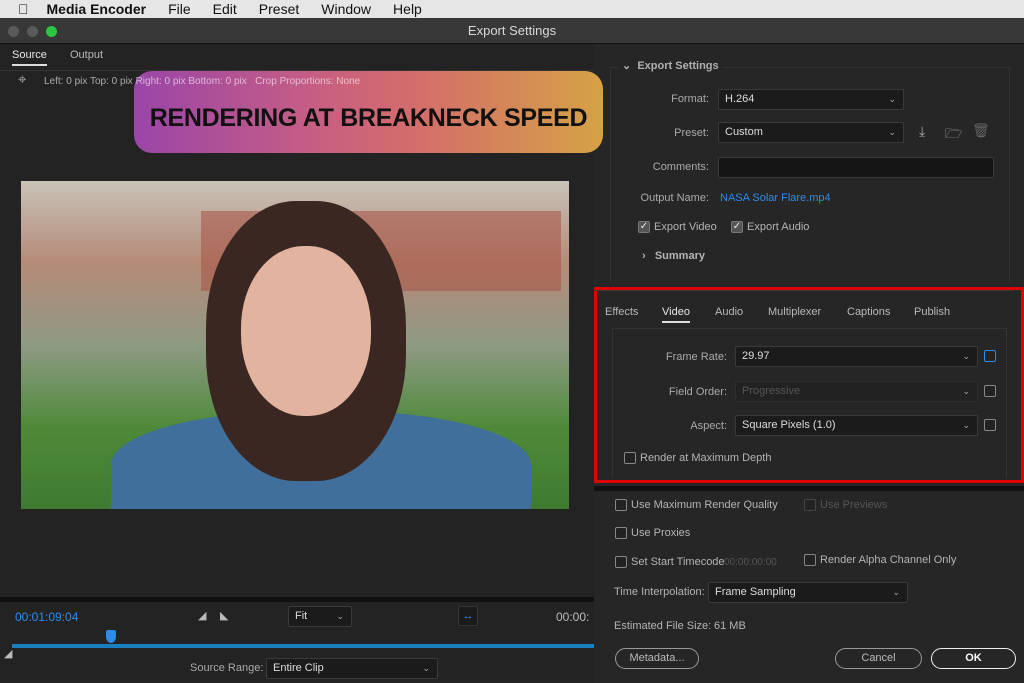  I want to click on export-settings-header: ⌄ Export Settings, so click(670, 65).